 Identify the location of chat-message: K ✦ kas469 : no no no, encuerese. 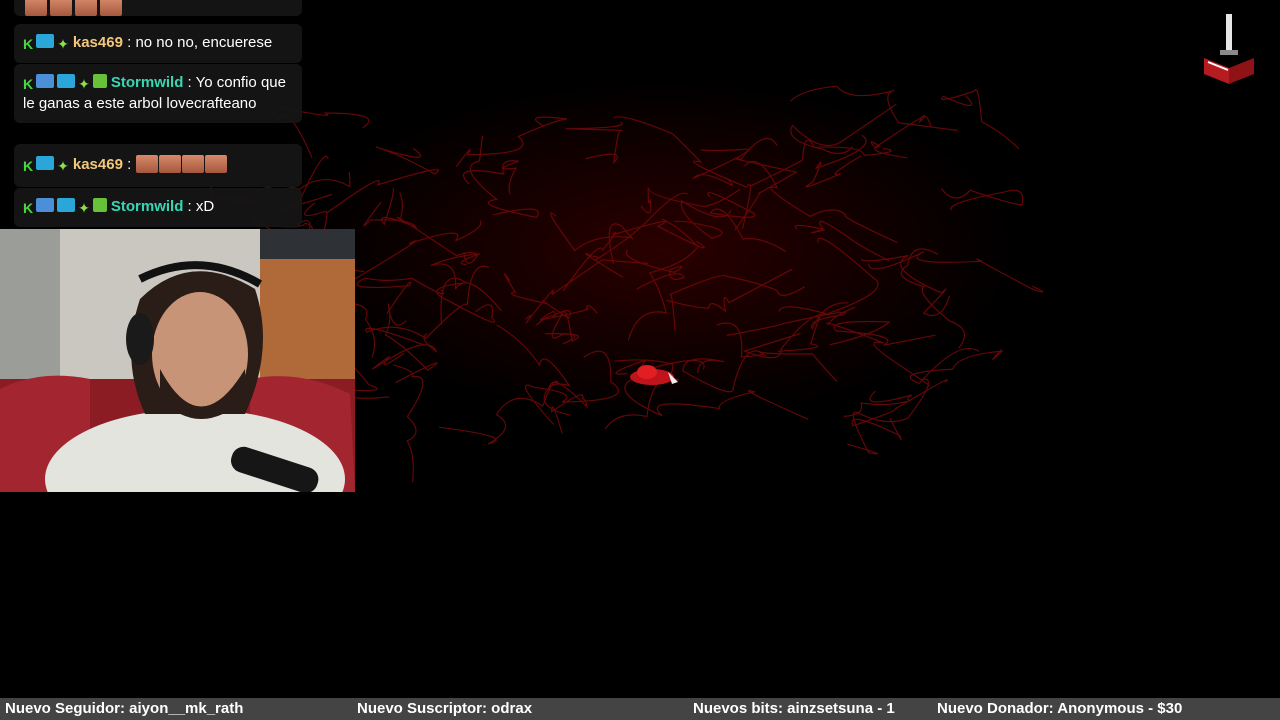
(158, 43).